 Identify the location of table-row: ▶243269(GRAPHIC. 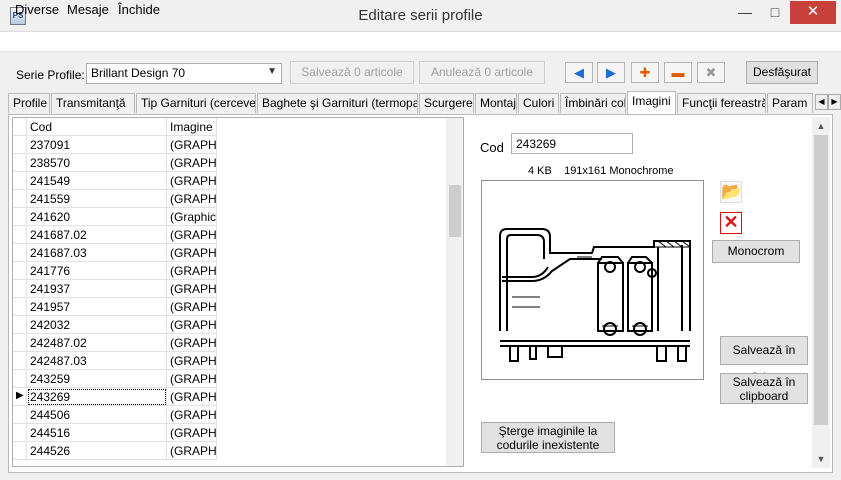
(236, 397).